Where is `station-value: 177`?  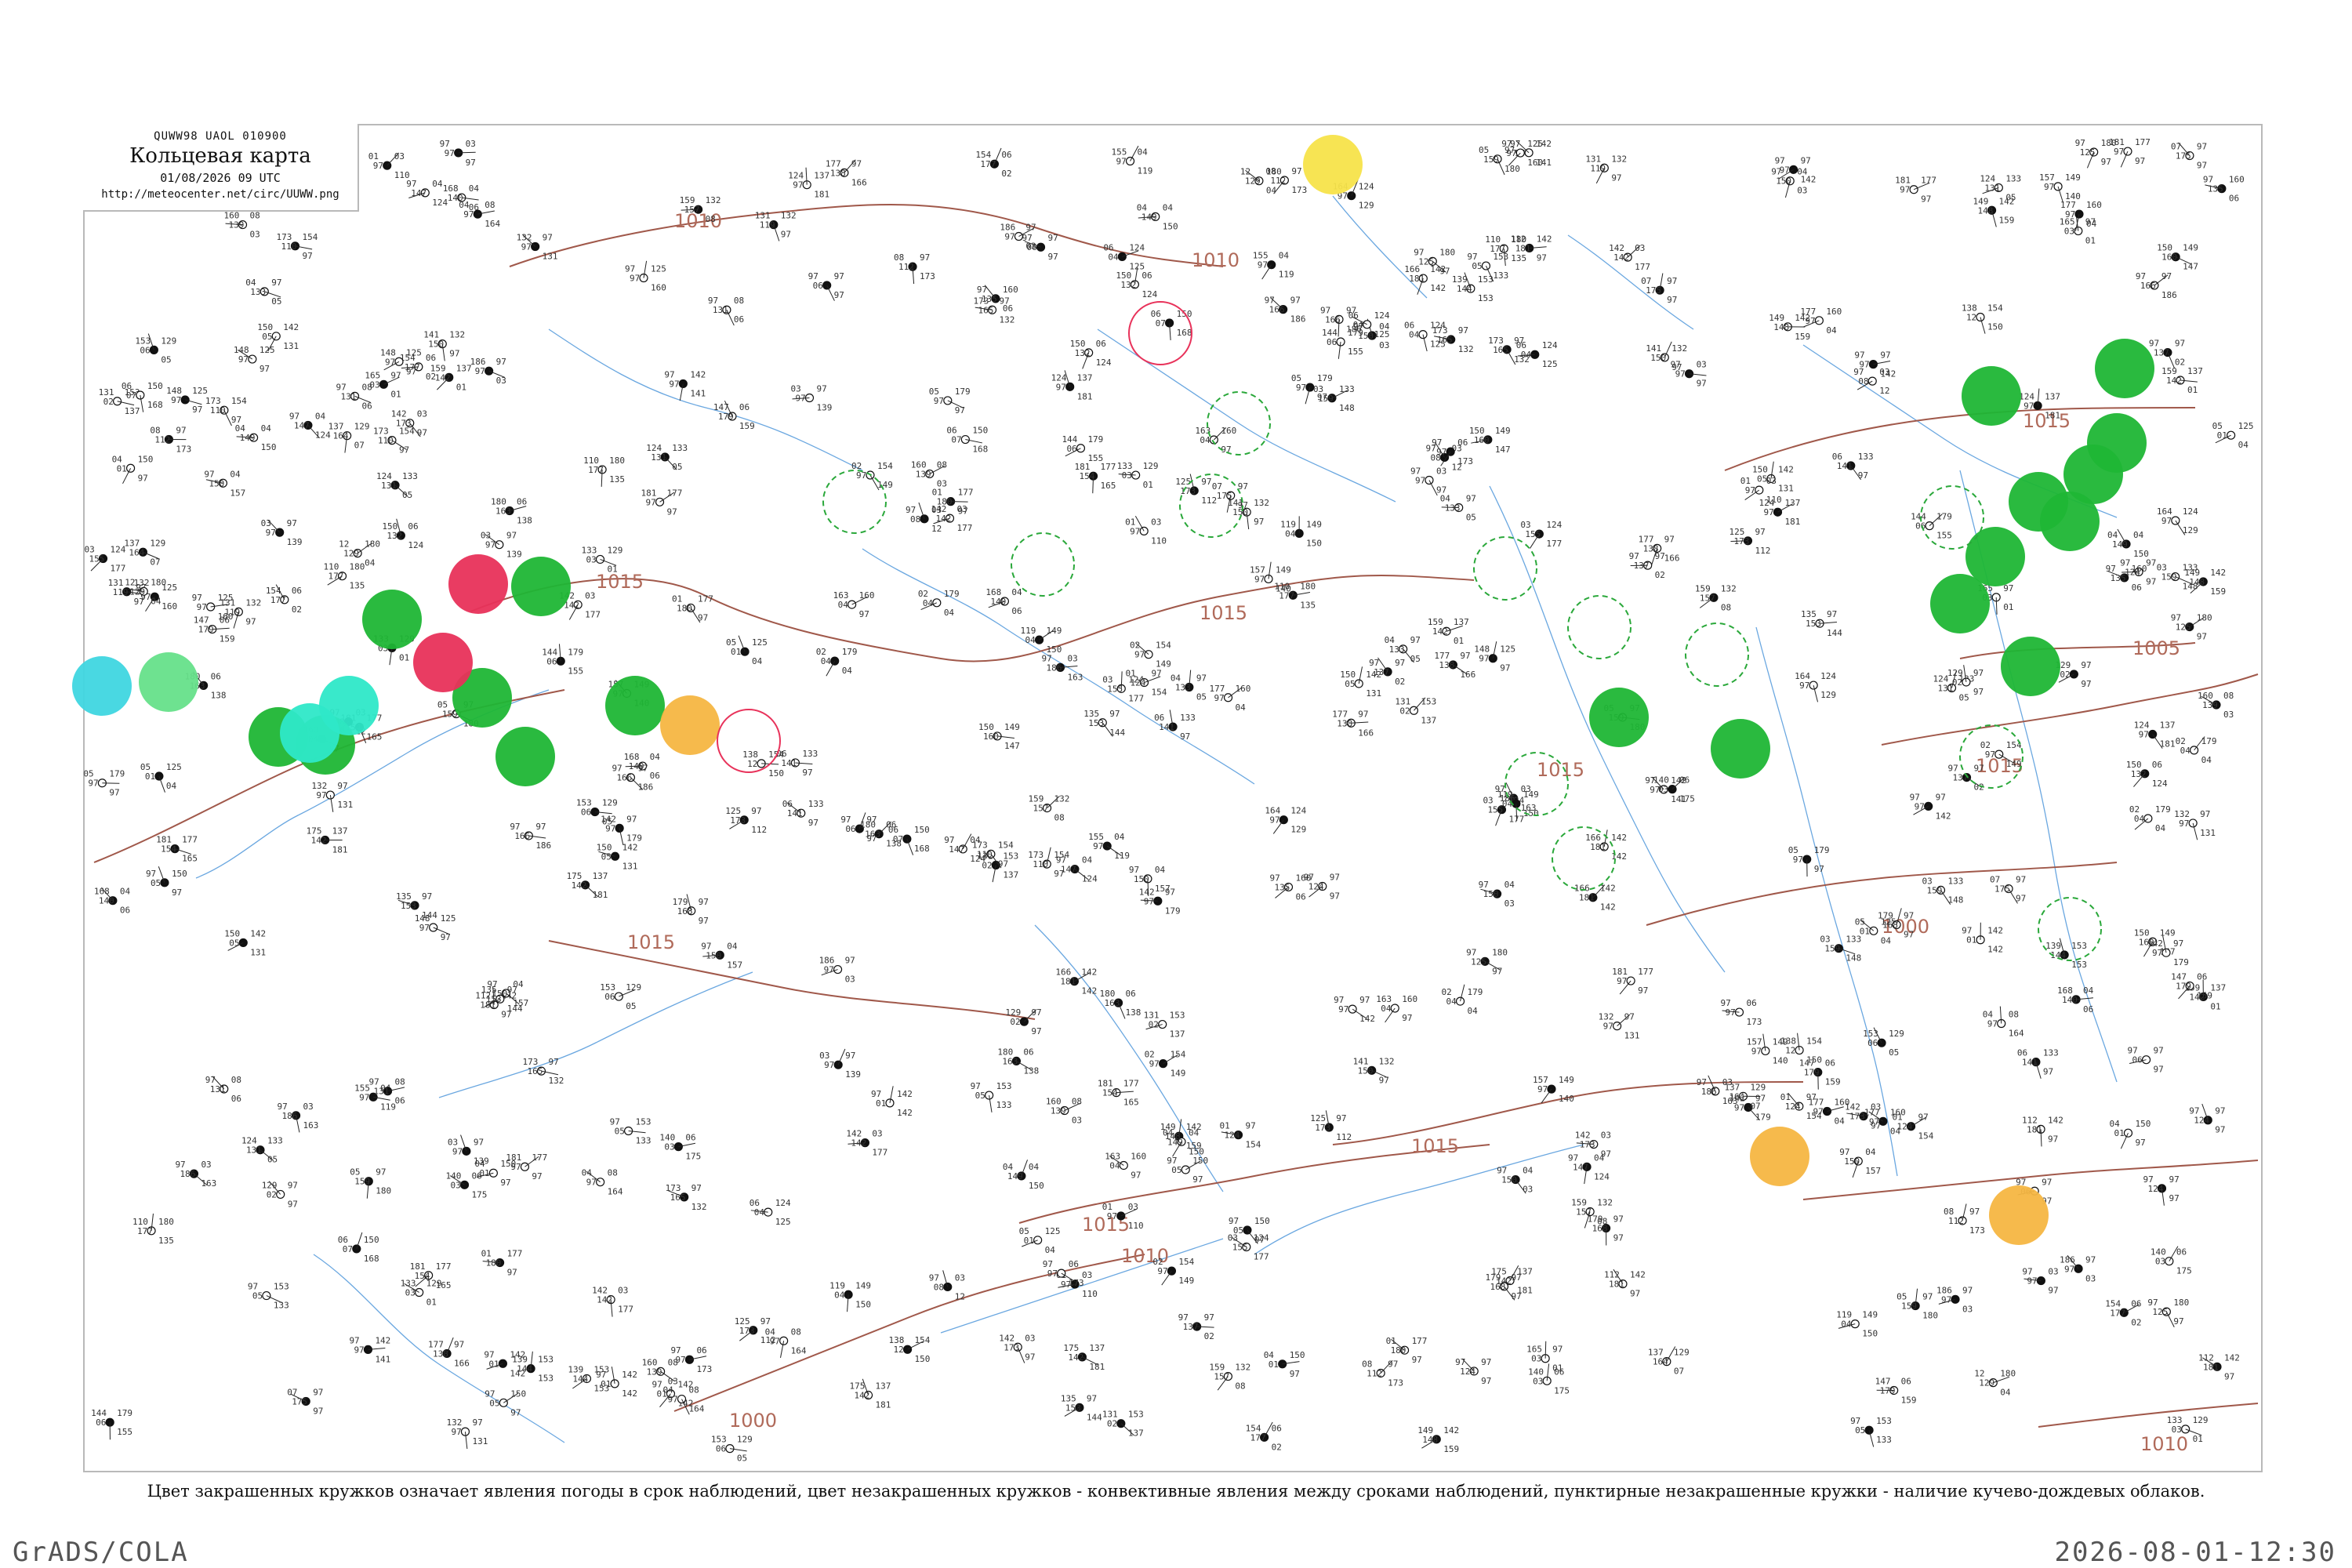 station-value: 177 is located at coordinates (593, 614).